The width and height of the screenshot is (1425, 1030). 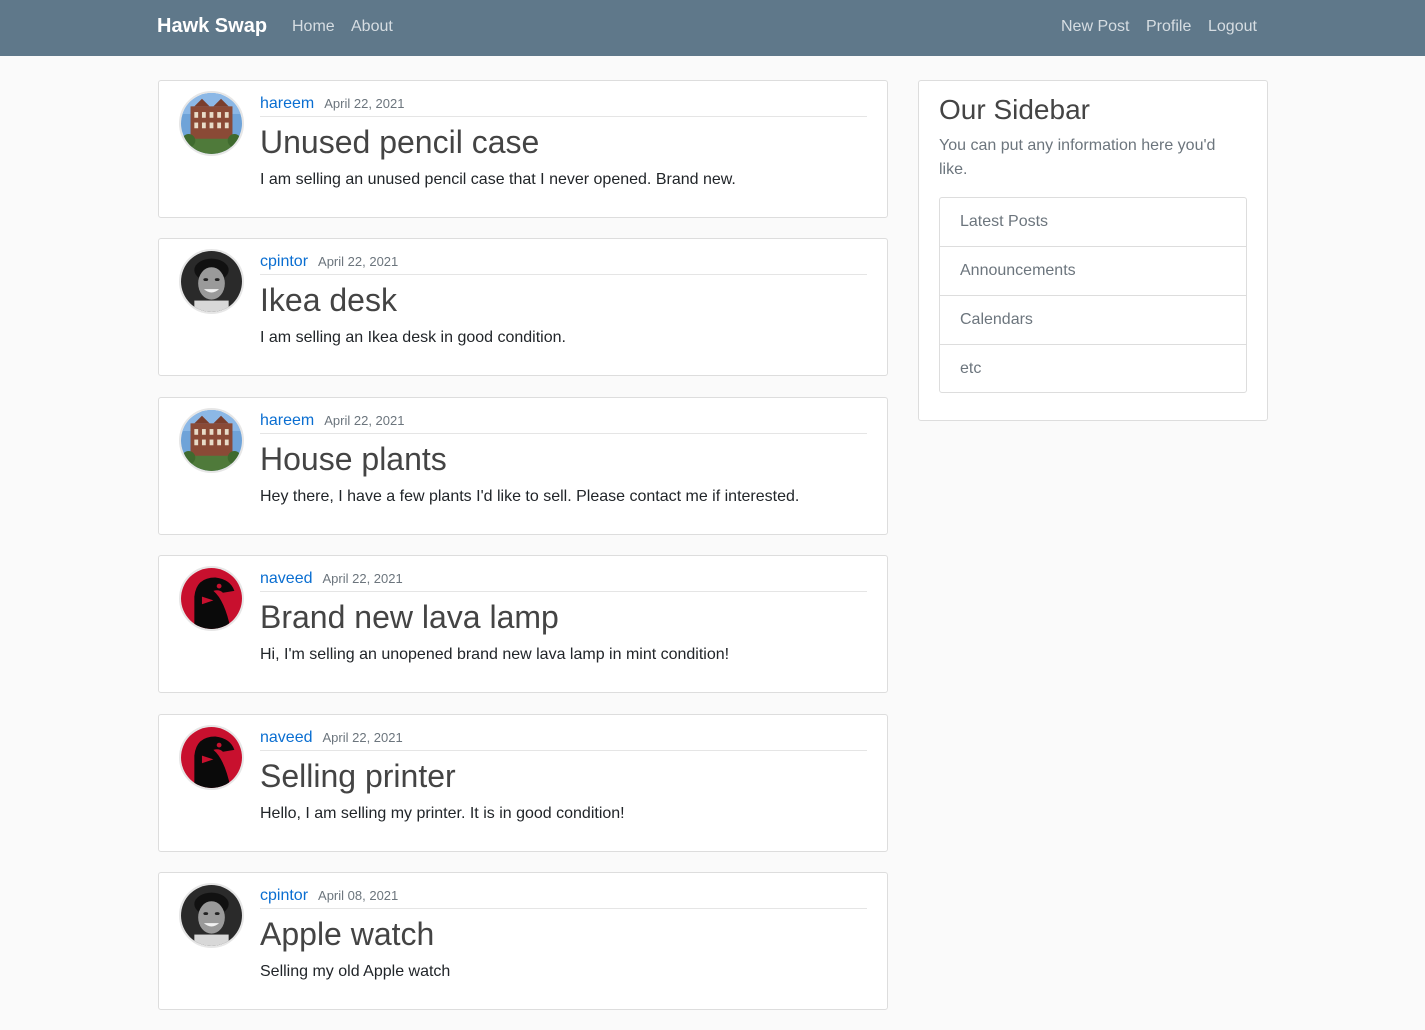 What do you see at coordinates (358, 895) in the screenshot?
I see `post-date: April 08, 2021` at bounding box center [358, 895].